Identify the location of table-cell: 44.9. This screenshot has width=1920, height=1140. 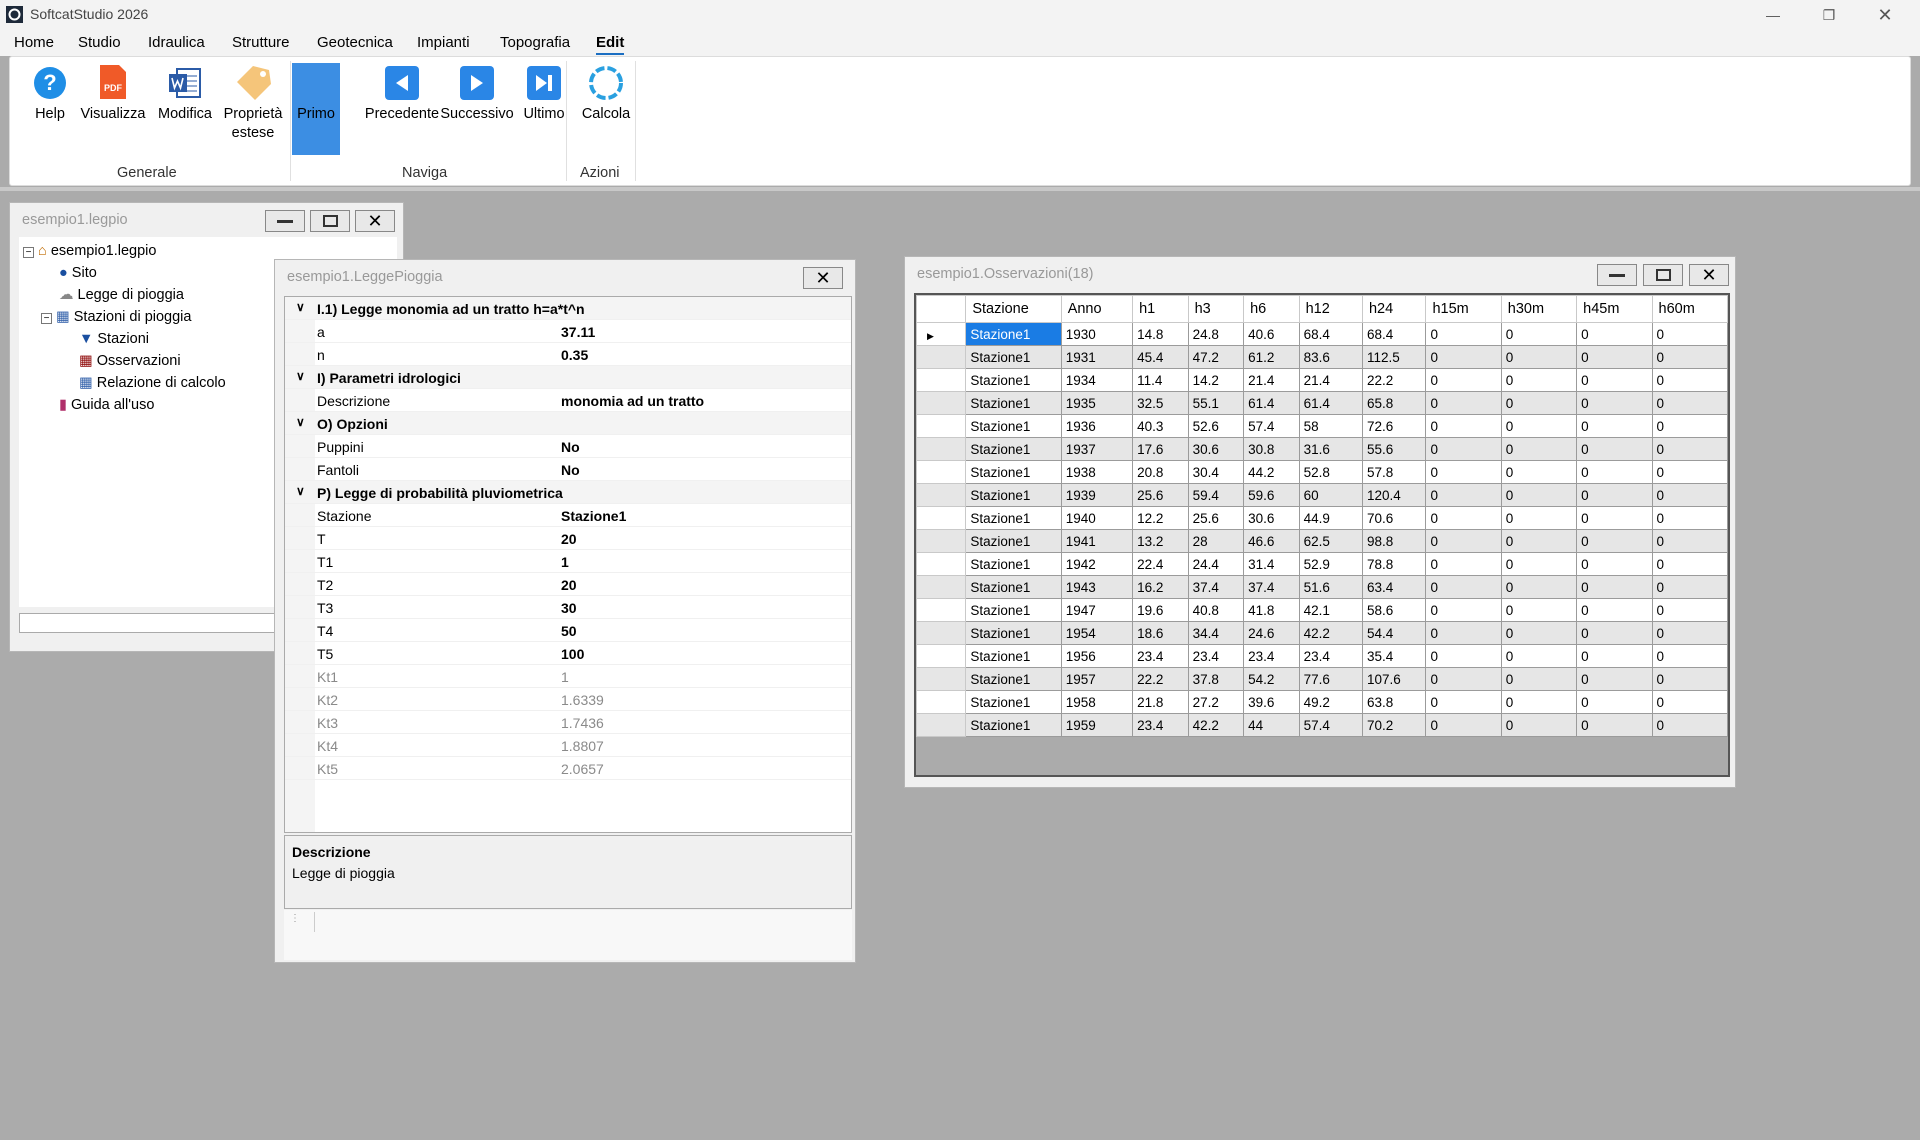
(1330, 518).